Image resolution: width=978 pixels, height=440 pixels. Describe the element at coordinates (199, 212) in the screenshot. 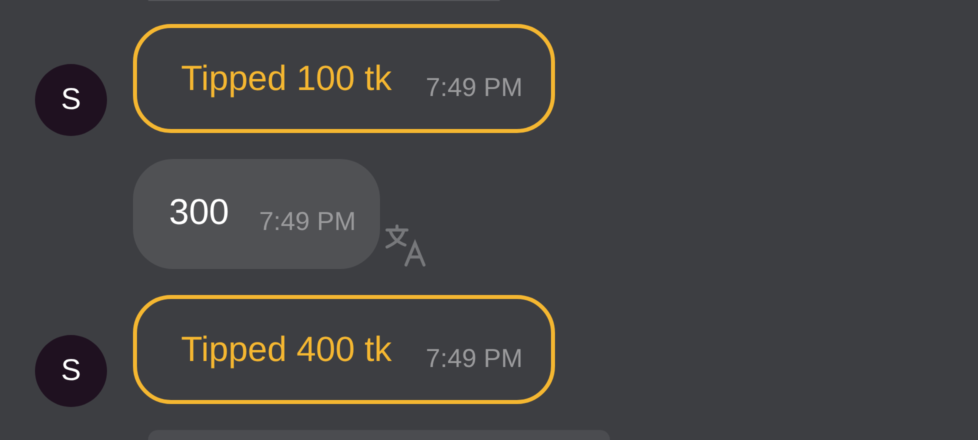

I see `message-text: 300` at that location.